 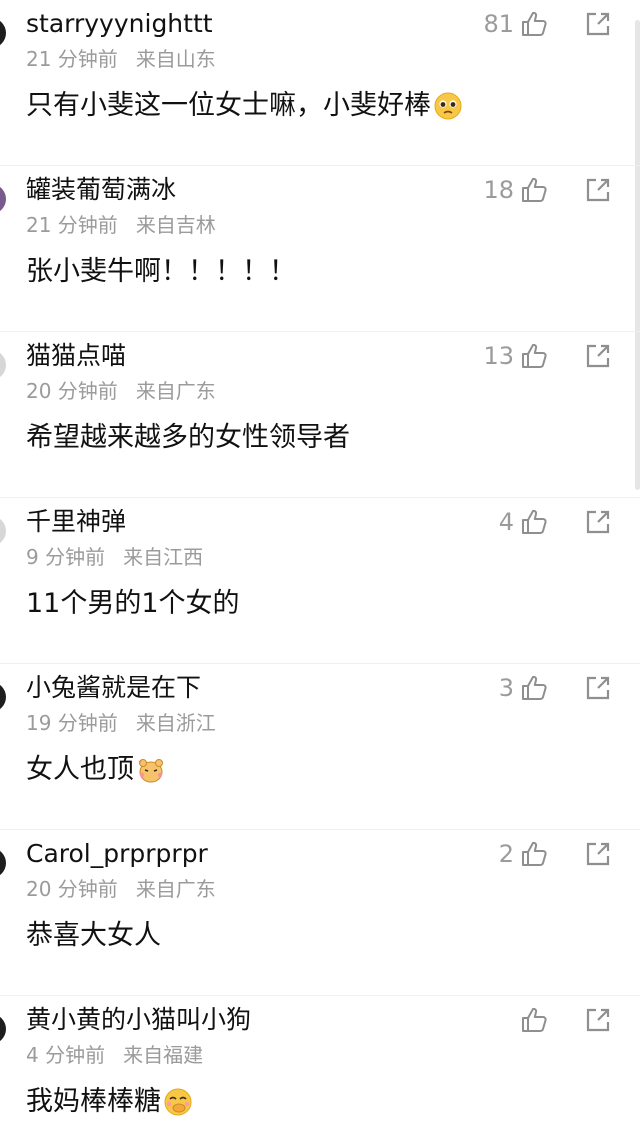 What do you see at coordinates (114, 557) in the screenshot?
I see `comment-meta: 9 分钟前 来自江西` at bounding box center [114, 557].